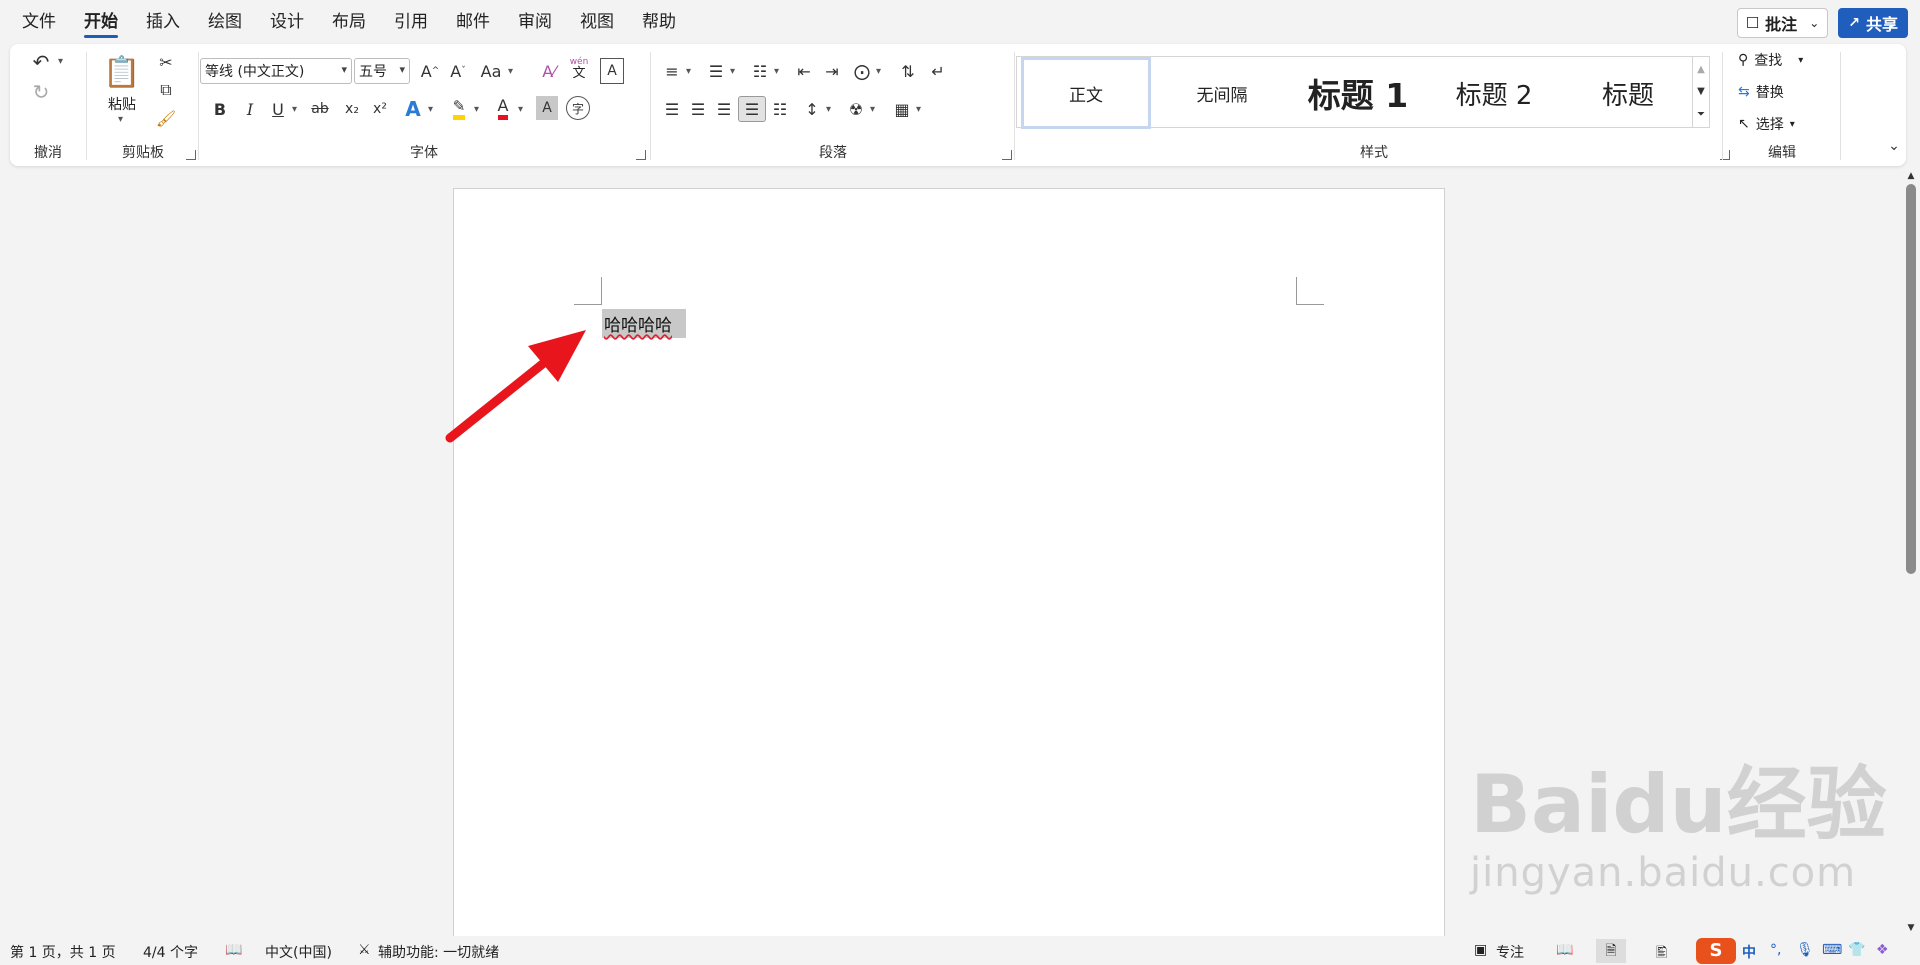 The image size is (1920, 965). Describe the element at coordinates (828, 109) in the screenshot. I see `line-spacing-dropdown-icon: ▾` at that location.